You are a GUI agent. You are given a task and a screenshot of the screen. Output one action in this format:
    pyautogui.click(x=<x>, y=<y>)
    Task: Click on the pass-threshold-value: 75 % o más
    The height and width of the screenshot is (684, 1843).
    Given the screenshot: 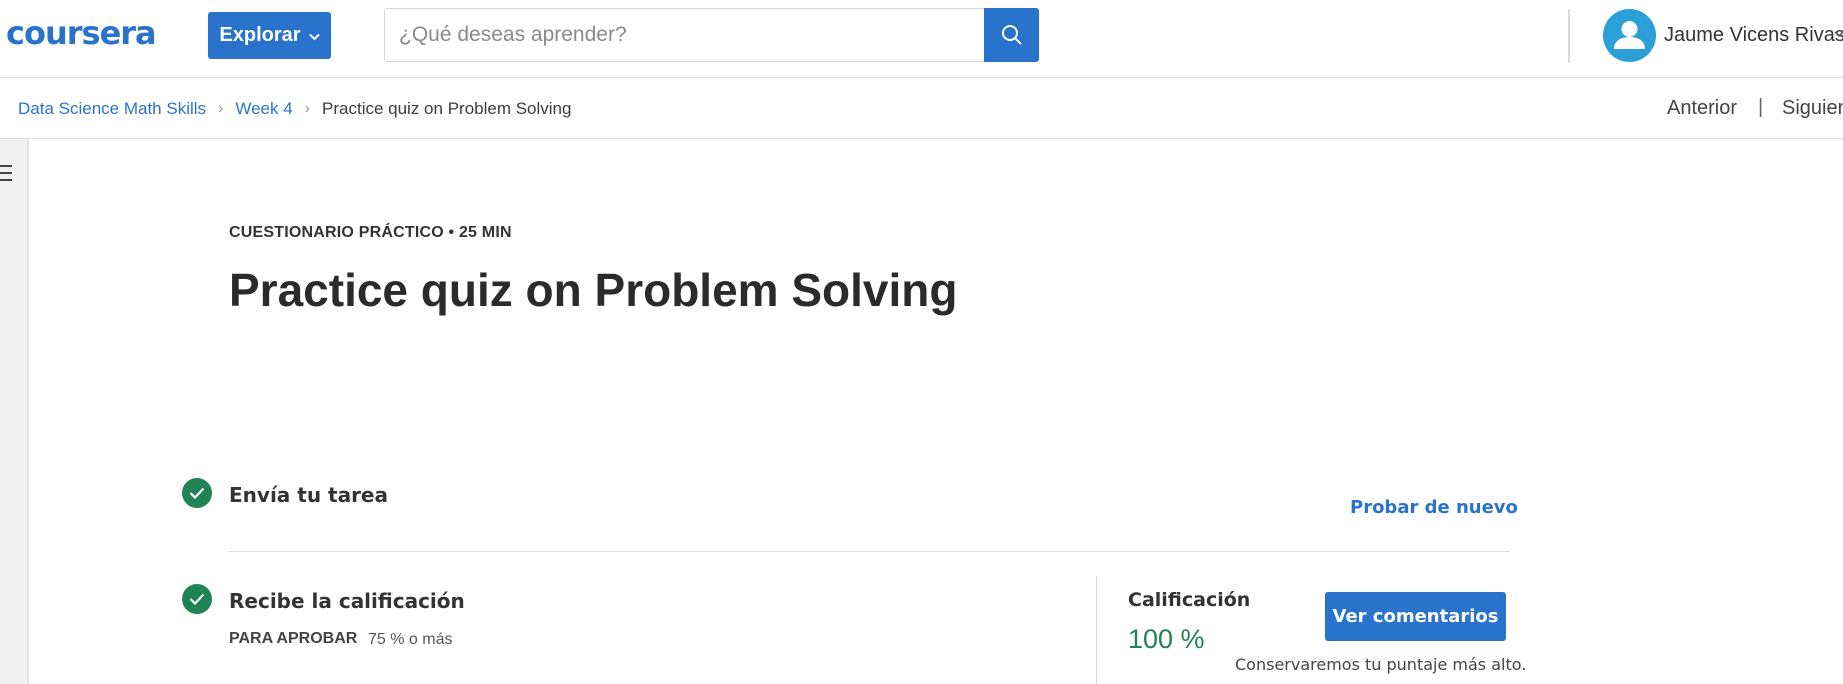 What is the action you would take?
    pyautogui.click(x=410, y=639)
    